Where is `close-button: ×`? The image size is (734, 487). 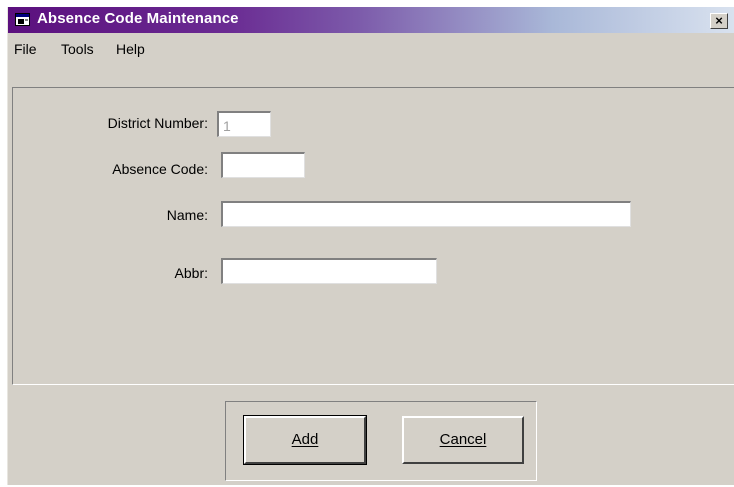
close-button: × is located at coordinates (719, 21).